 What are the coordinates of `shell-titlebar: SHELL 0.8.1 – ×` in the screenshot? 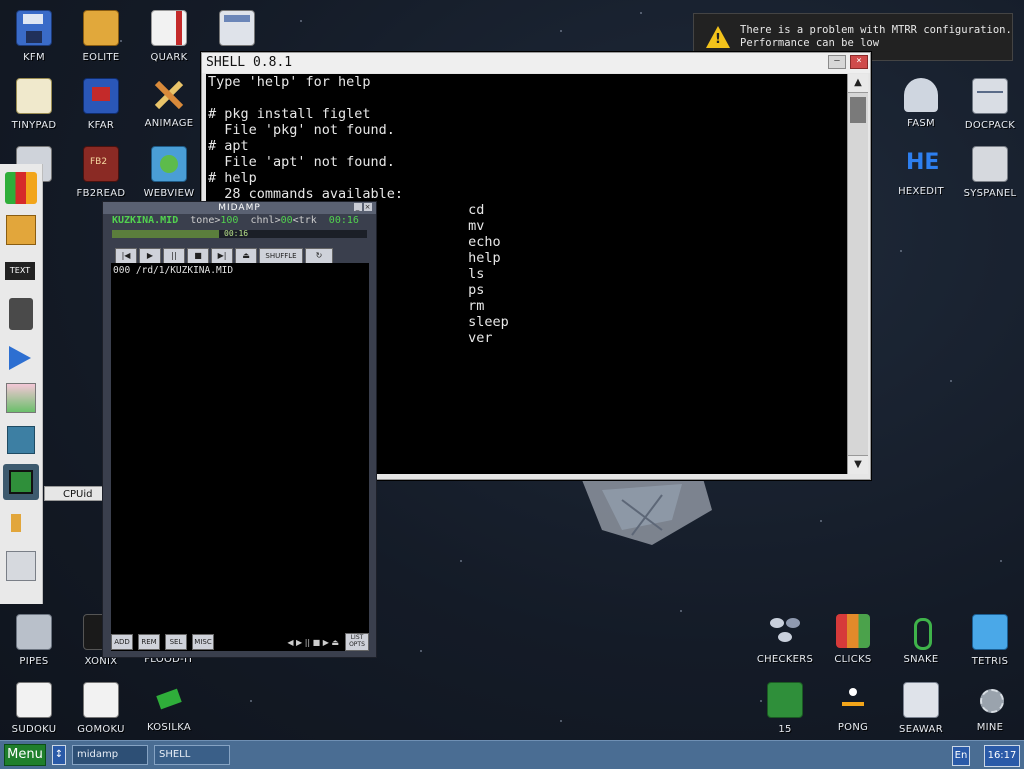 It's located at (536, 63).